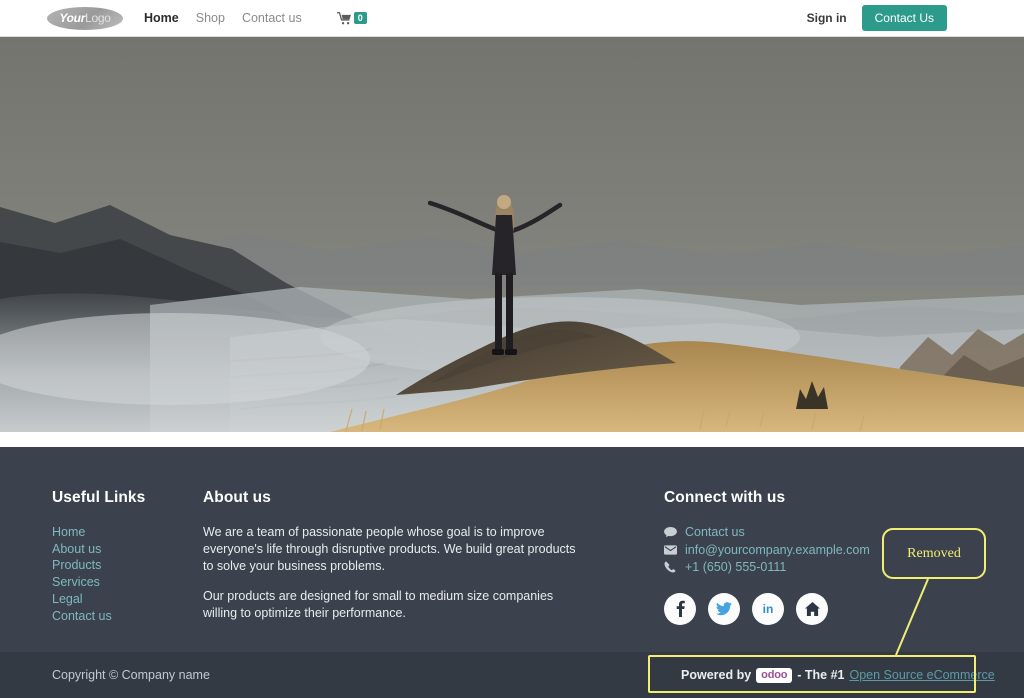 The width and height of the screenshot is (1024, 698). I want to click on annotation-callout-removed: Removed, so click(934, 553).